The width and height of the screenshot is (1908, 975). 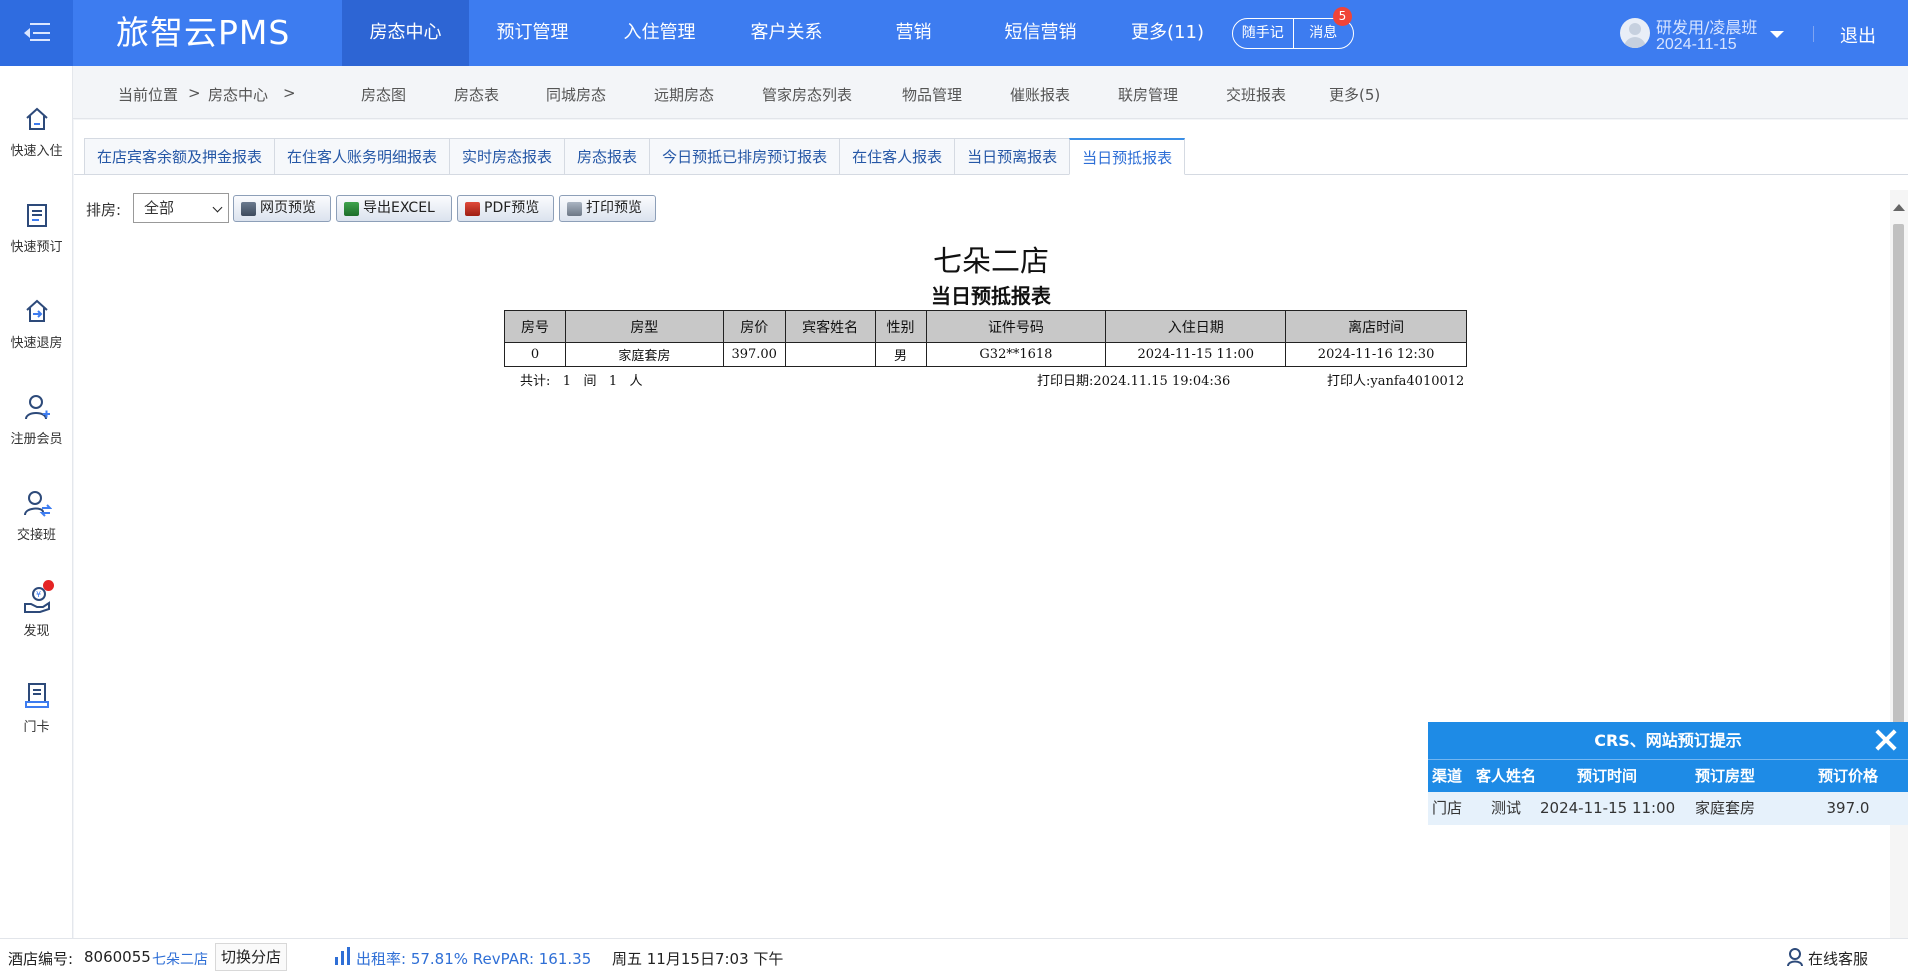 I want to click on logout-button: 退出, so click(x=1858, y=35).